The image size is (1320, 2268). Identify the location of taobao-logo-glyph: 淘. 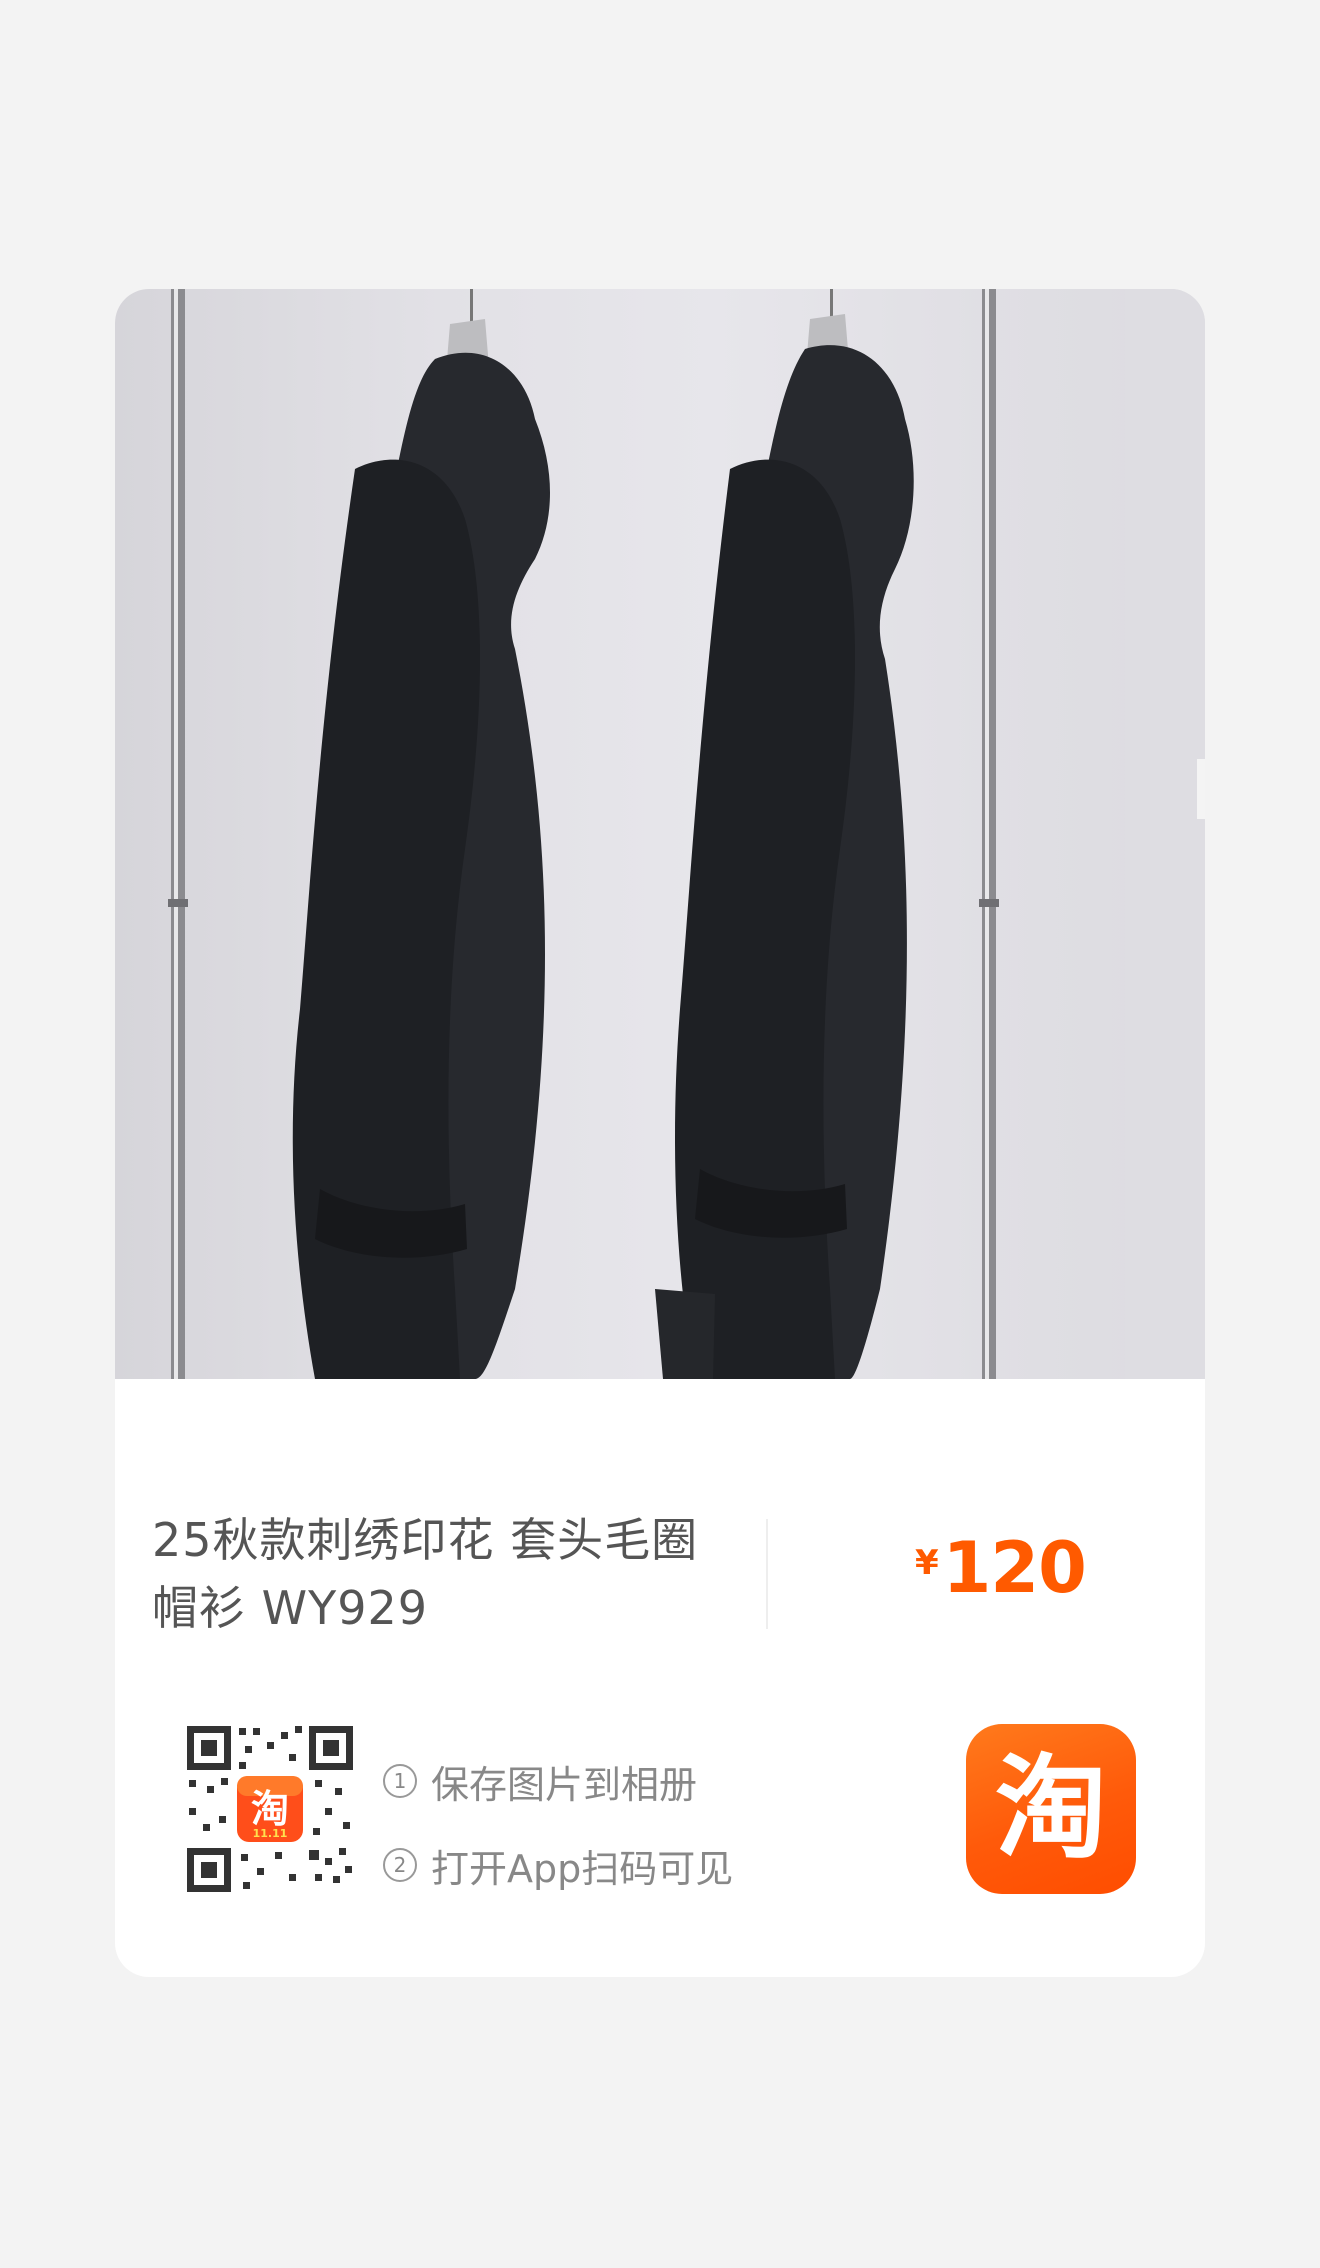
(1051, 1809).